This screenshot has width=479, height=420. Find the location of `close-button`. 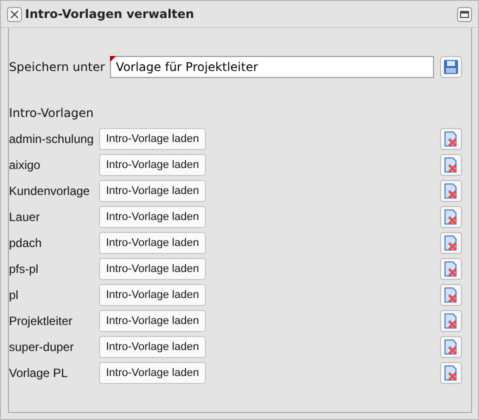

close-button is located at coordinates (14, 14).